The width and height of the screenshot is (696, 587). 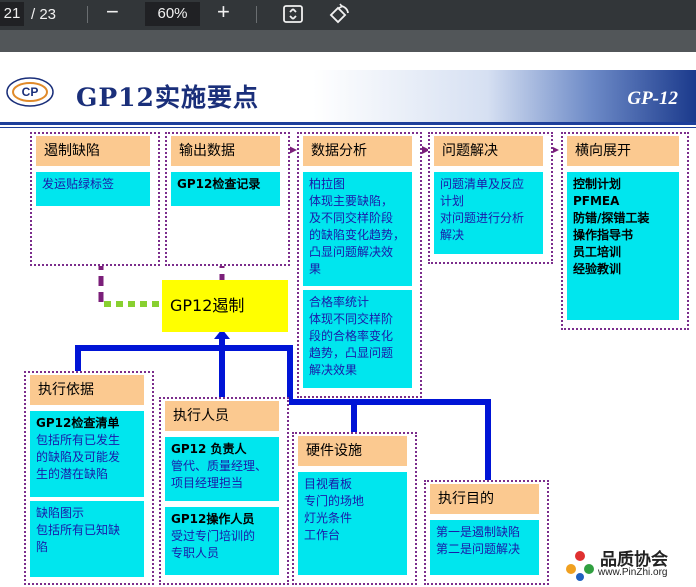 I want to click on page-total: / 23, so click(x=44, y=14).